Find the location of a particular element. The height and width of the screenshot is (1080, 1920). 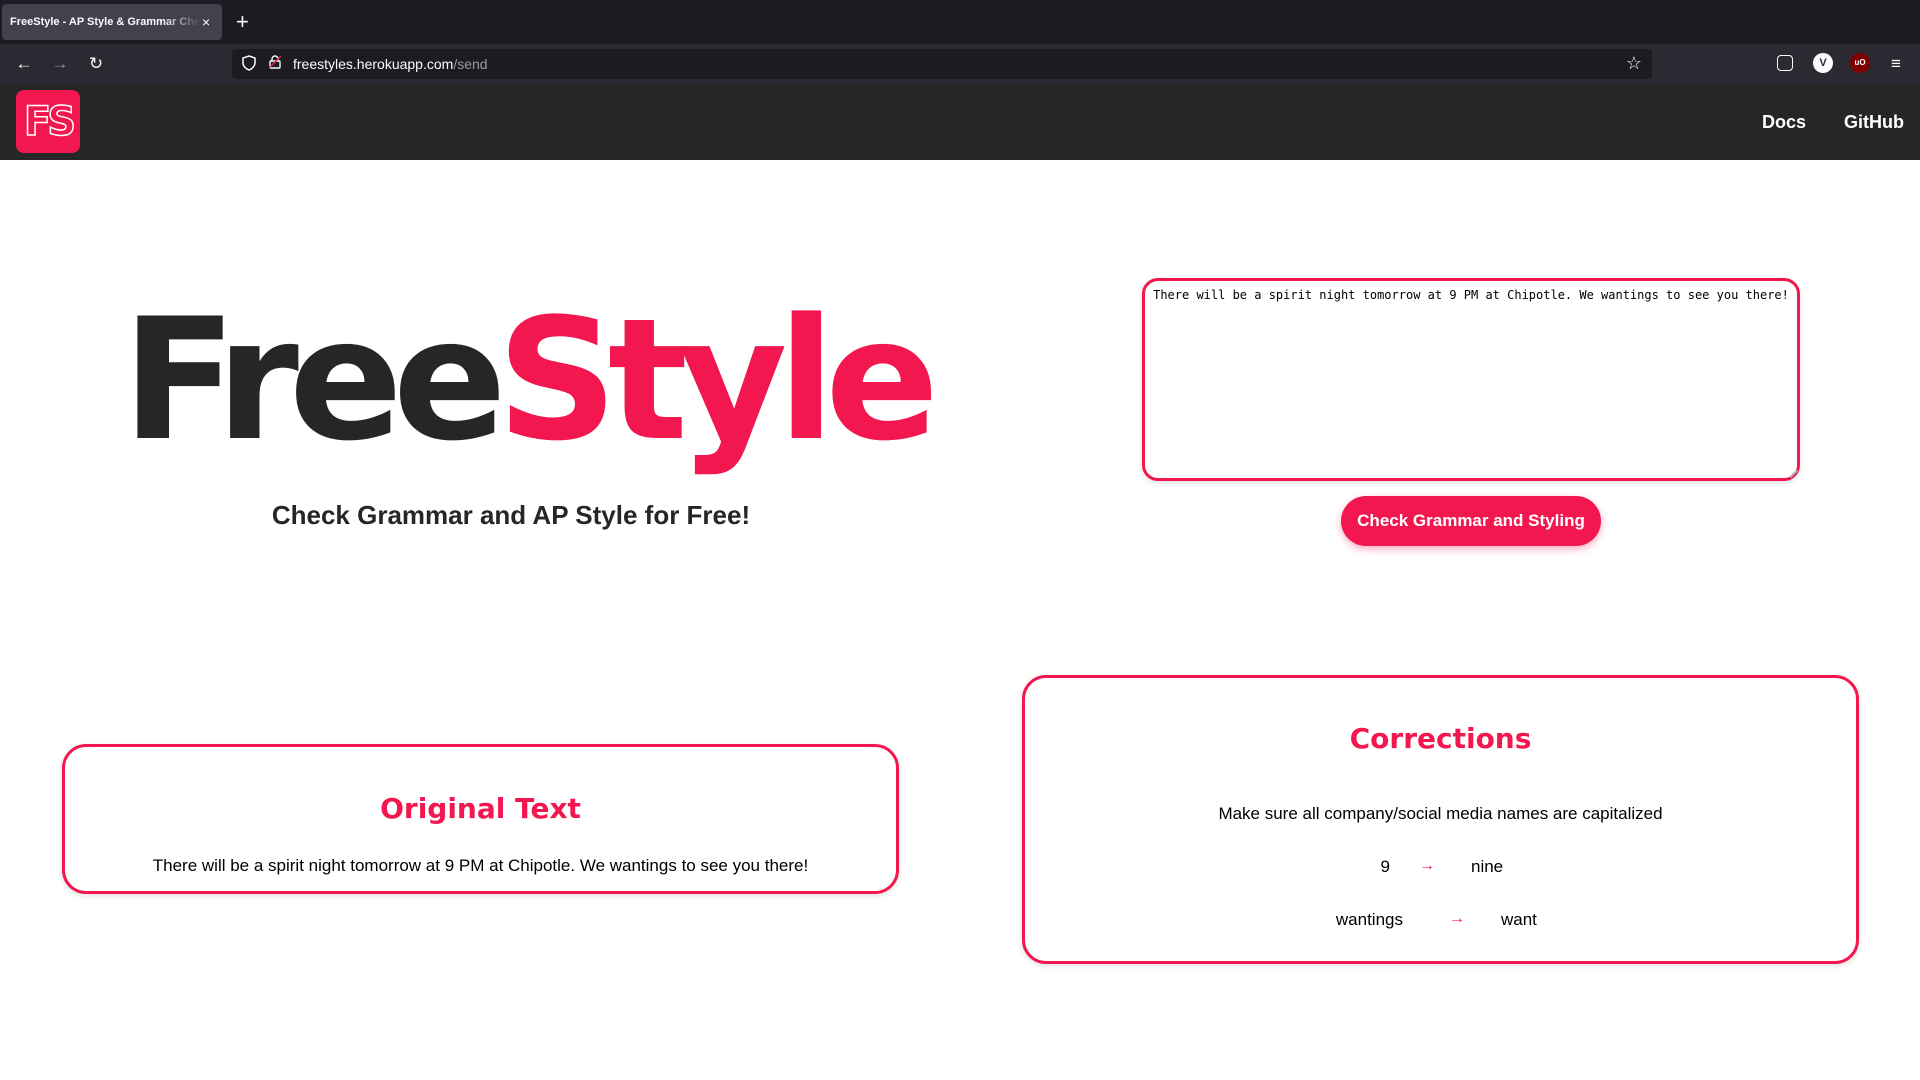

corrections-title: Corrections is located at coordinates (1440, 738).